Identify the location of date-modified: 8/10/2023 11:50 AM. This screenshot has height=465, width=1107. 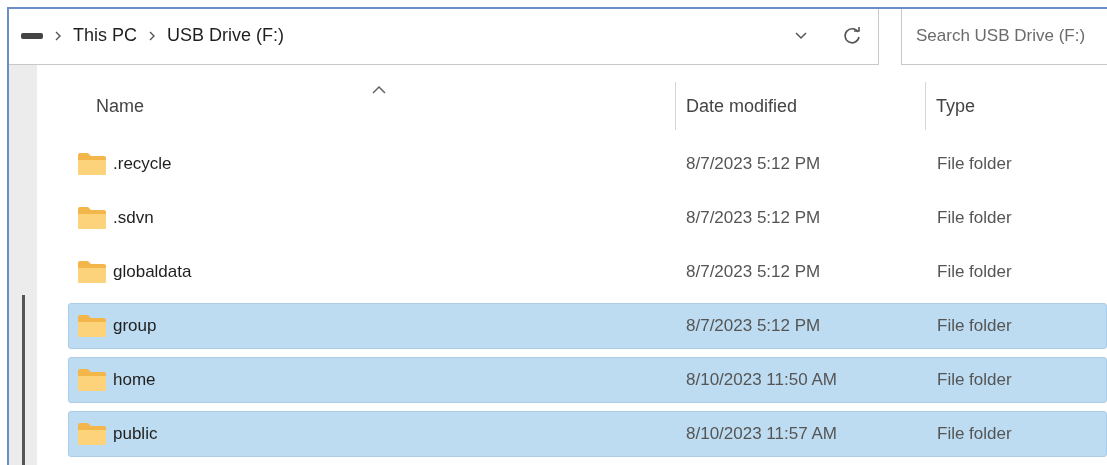
(761, 380).